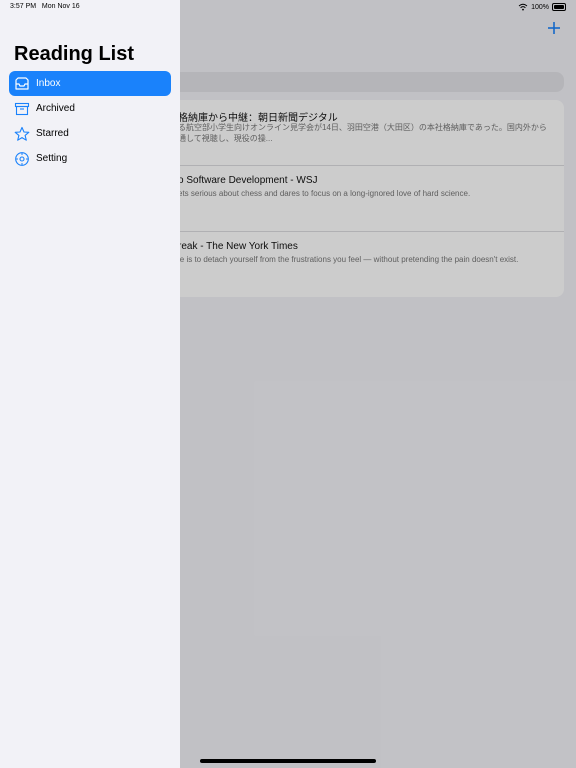 The height and width of the screenshot is (768, 576). Describe the element at coordinates (60, 6) in the screenshot. I see `status-date: Mon Nov 16` at that location.